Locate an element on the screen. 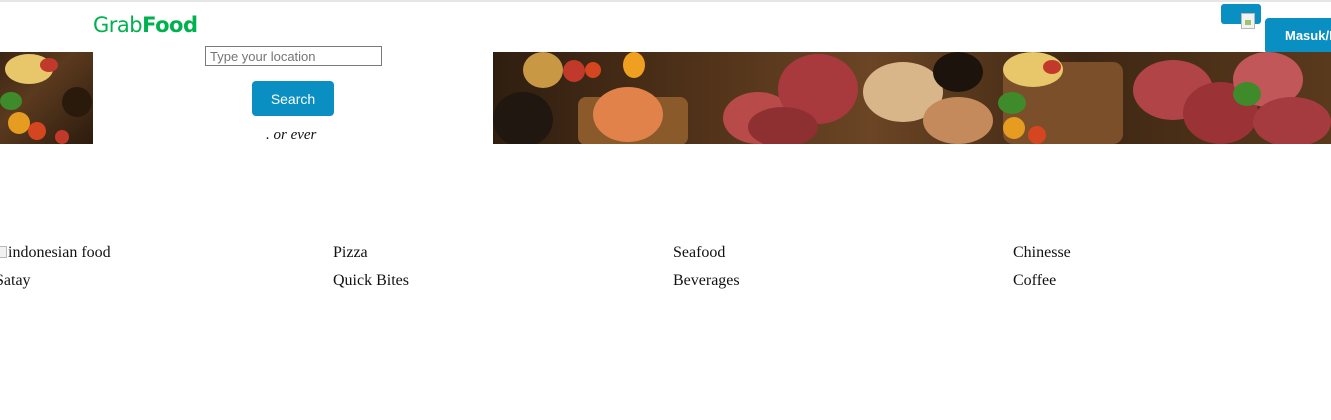  category-label: Chinesse is located at coordinates (1042, 252).